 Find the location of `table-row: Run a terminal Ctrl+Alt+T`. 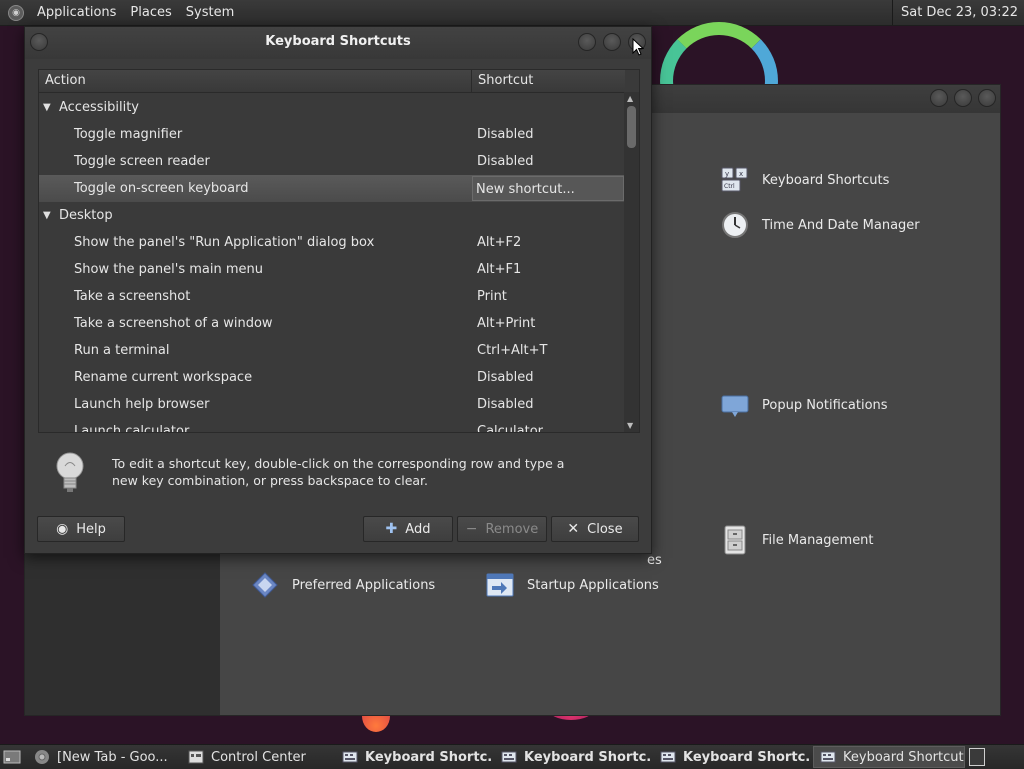

table-row: Run a terminal Ctrl+Alt+T is located at coordinates (332, 350).